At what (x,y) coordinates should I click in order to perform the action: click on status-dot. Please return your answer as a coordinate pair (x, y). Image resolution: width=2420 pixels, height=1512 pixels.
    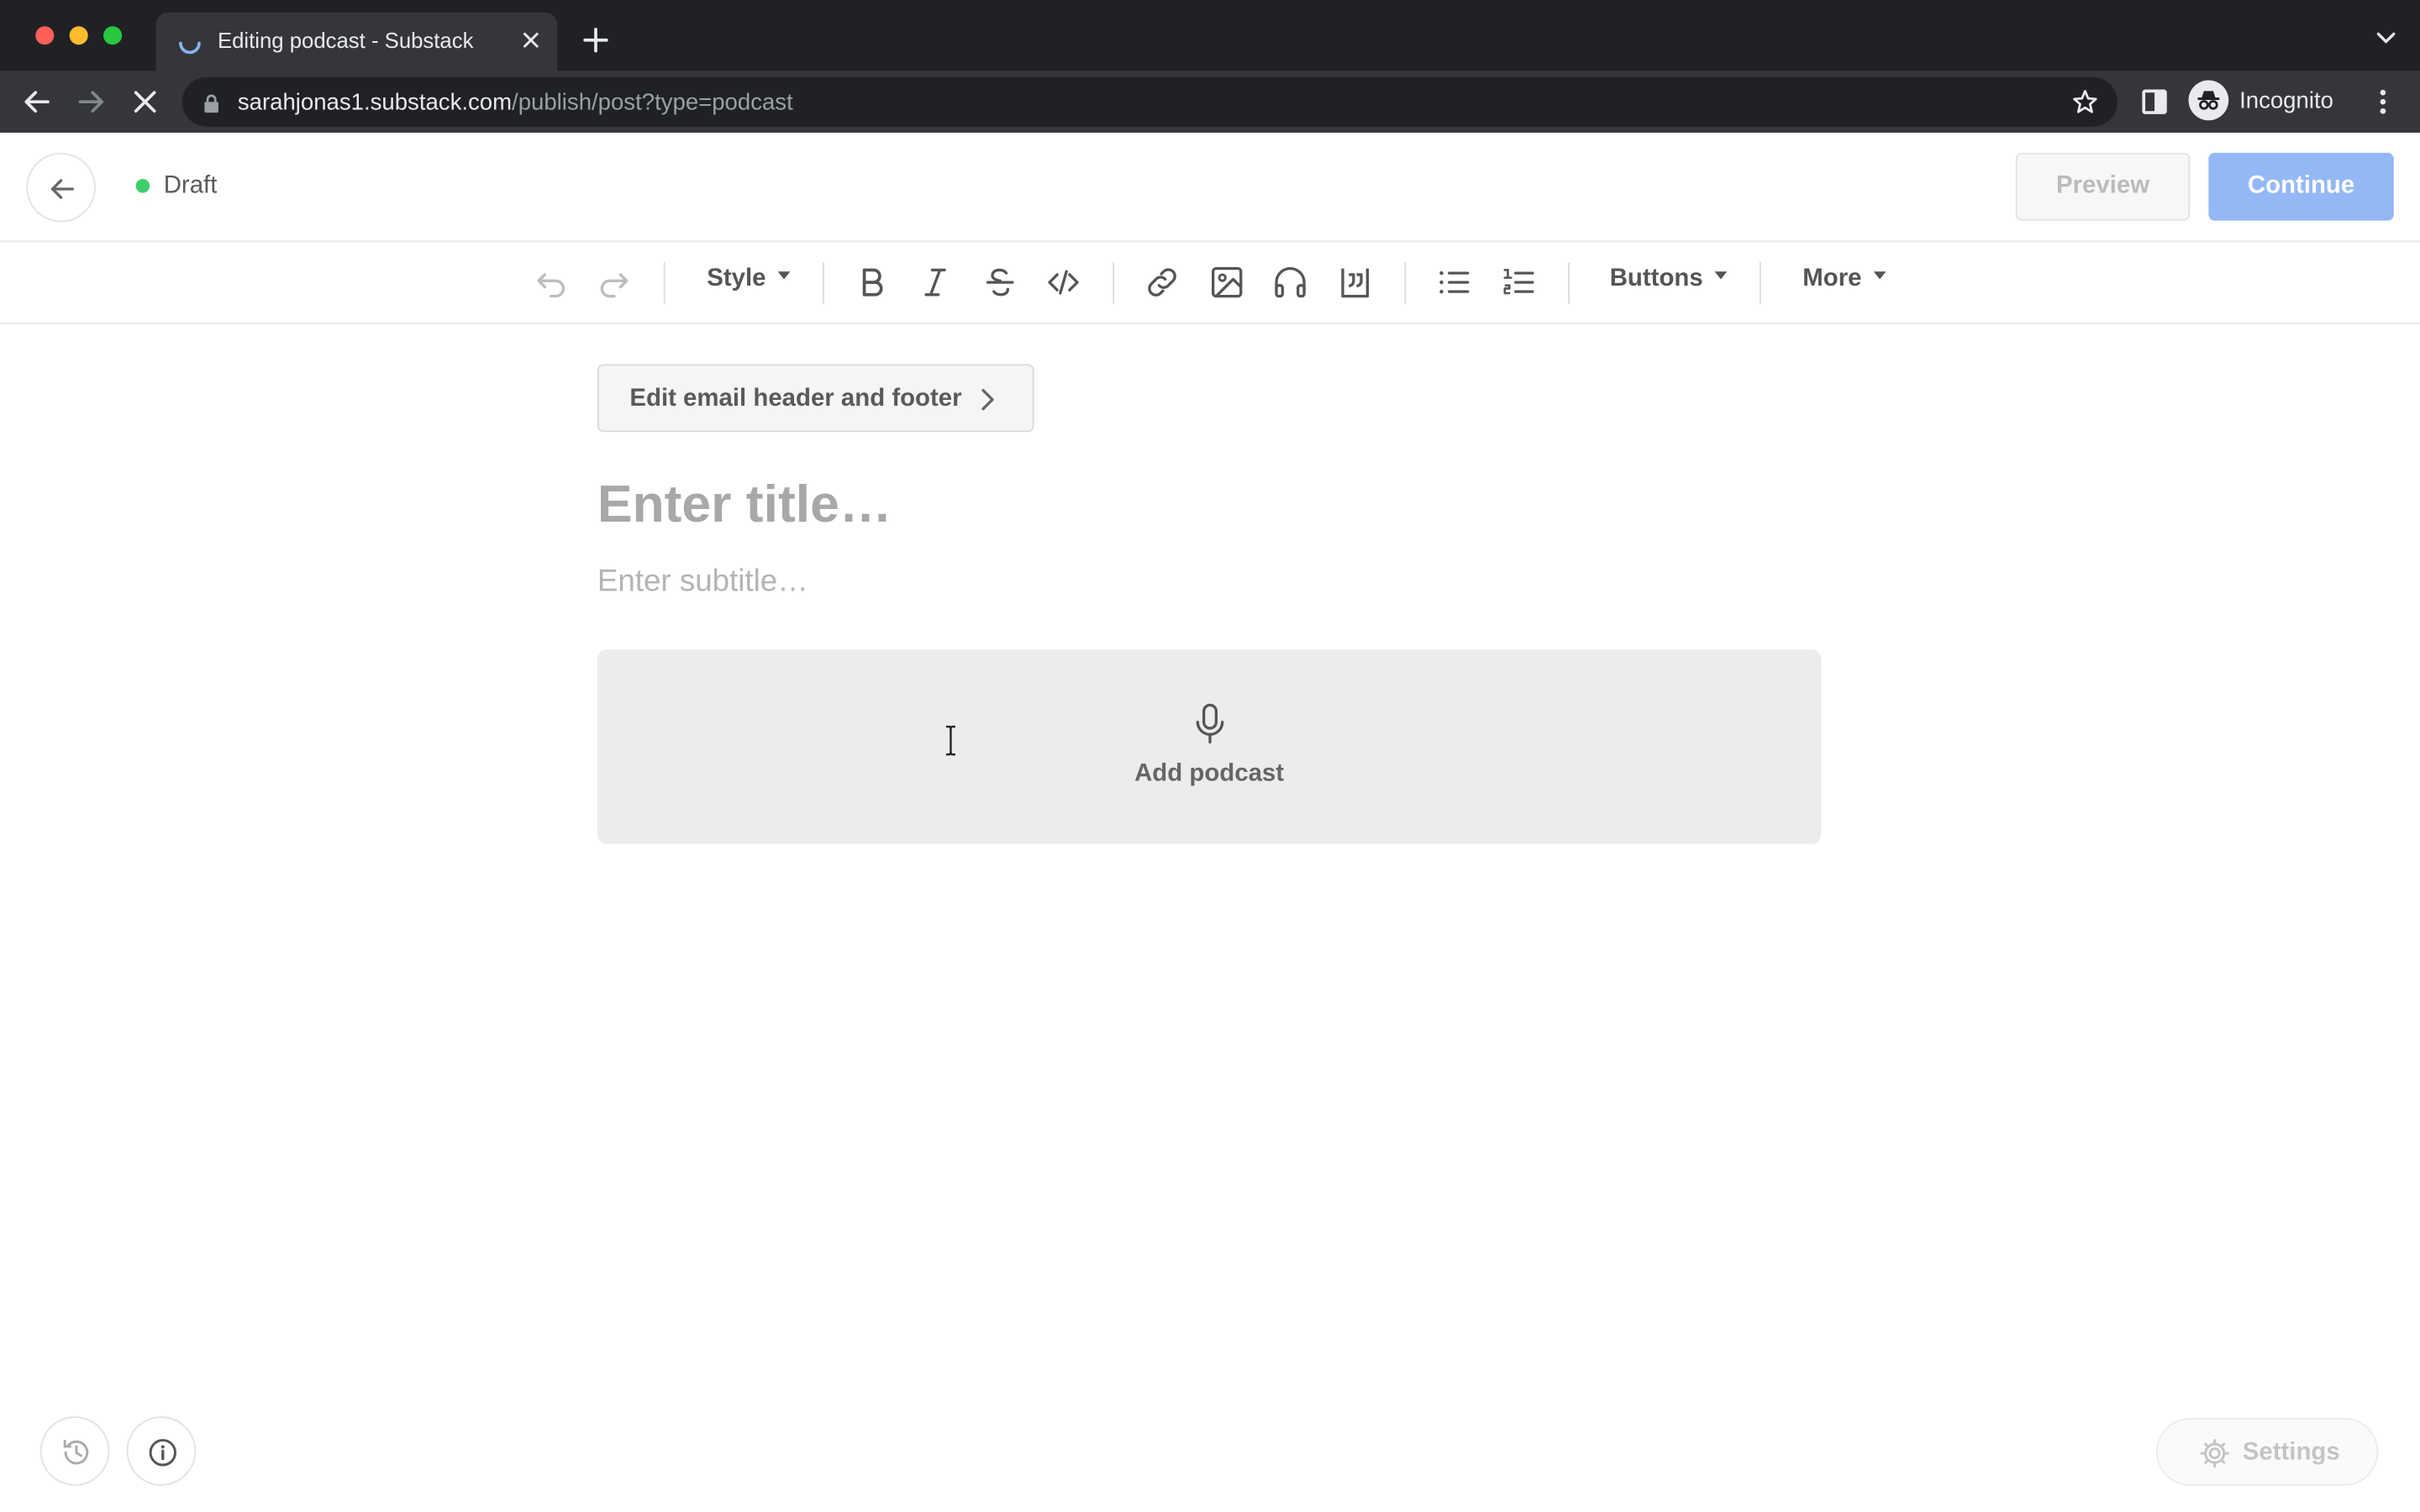
    Looking at the image, I should click on (142, 186).